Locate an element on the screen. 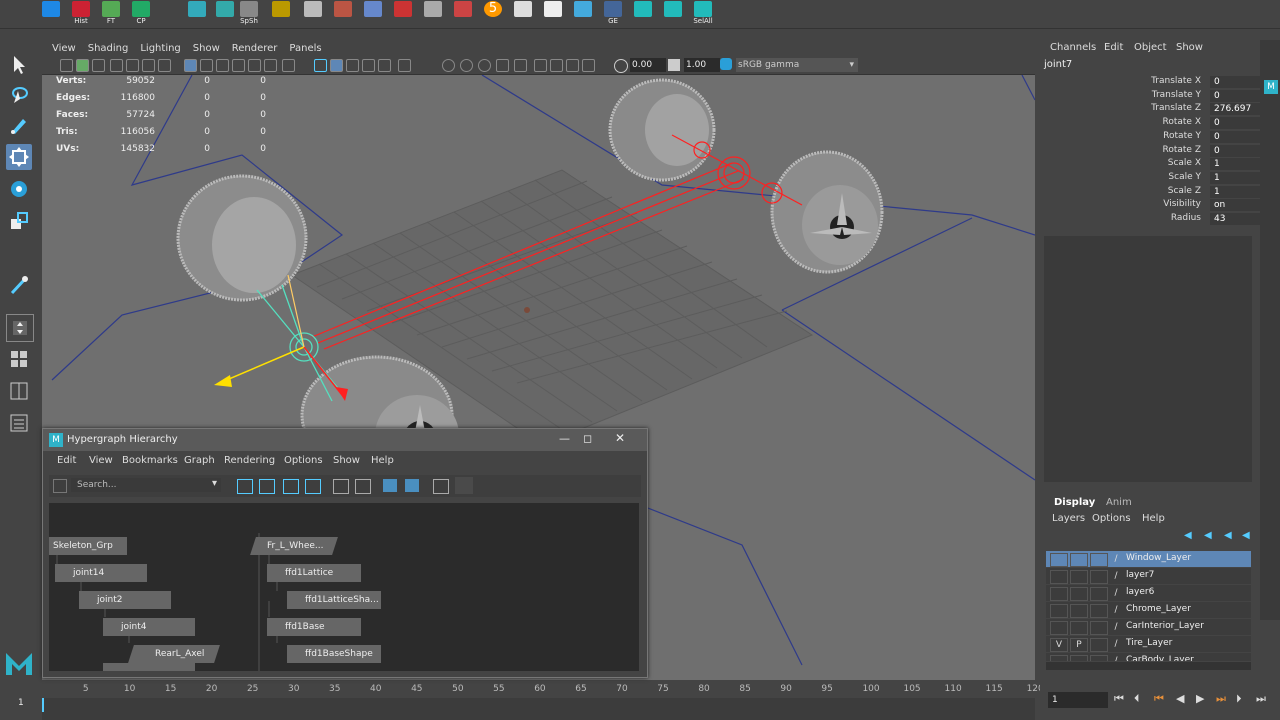 The height and width of the screenshot is (720, 1280). tab-anim: Anim is located at coordinates (1119, 502).